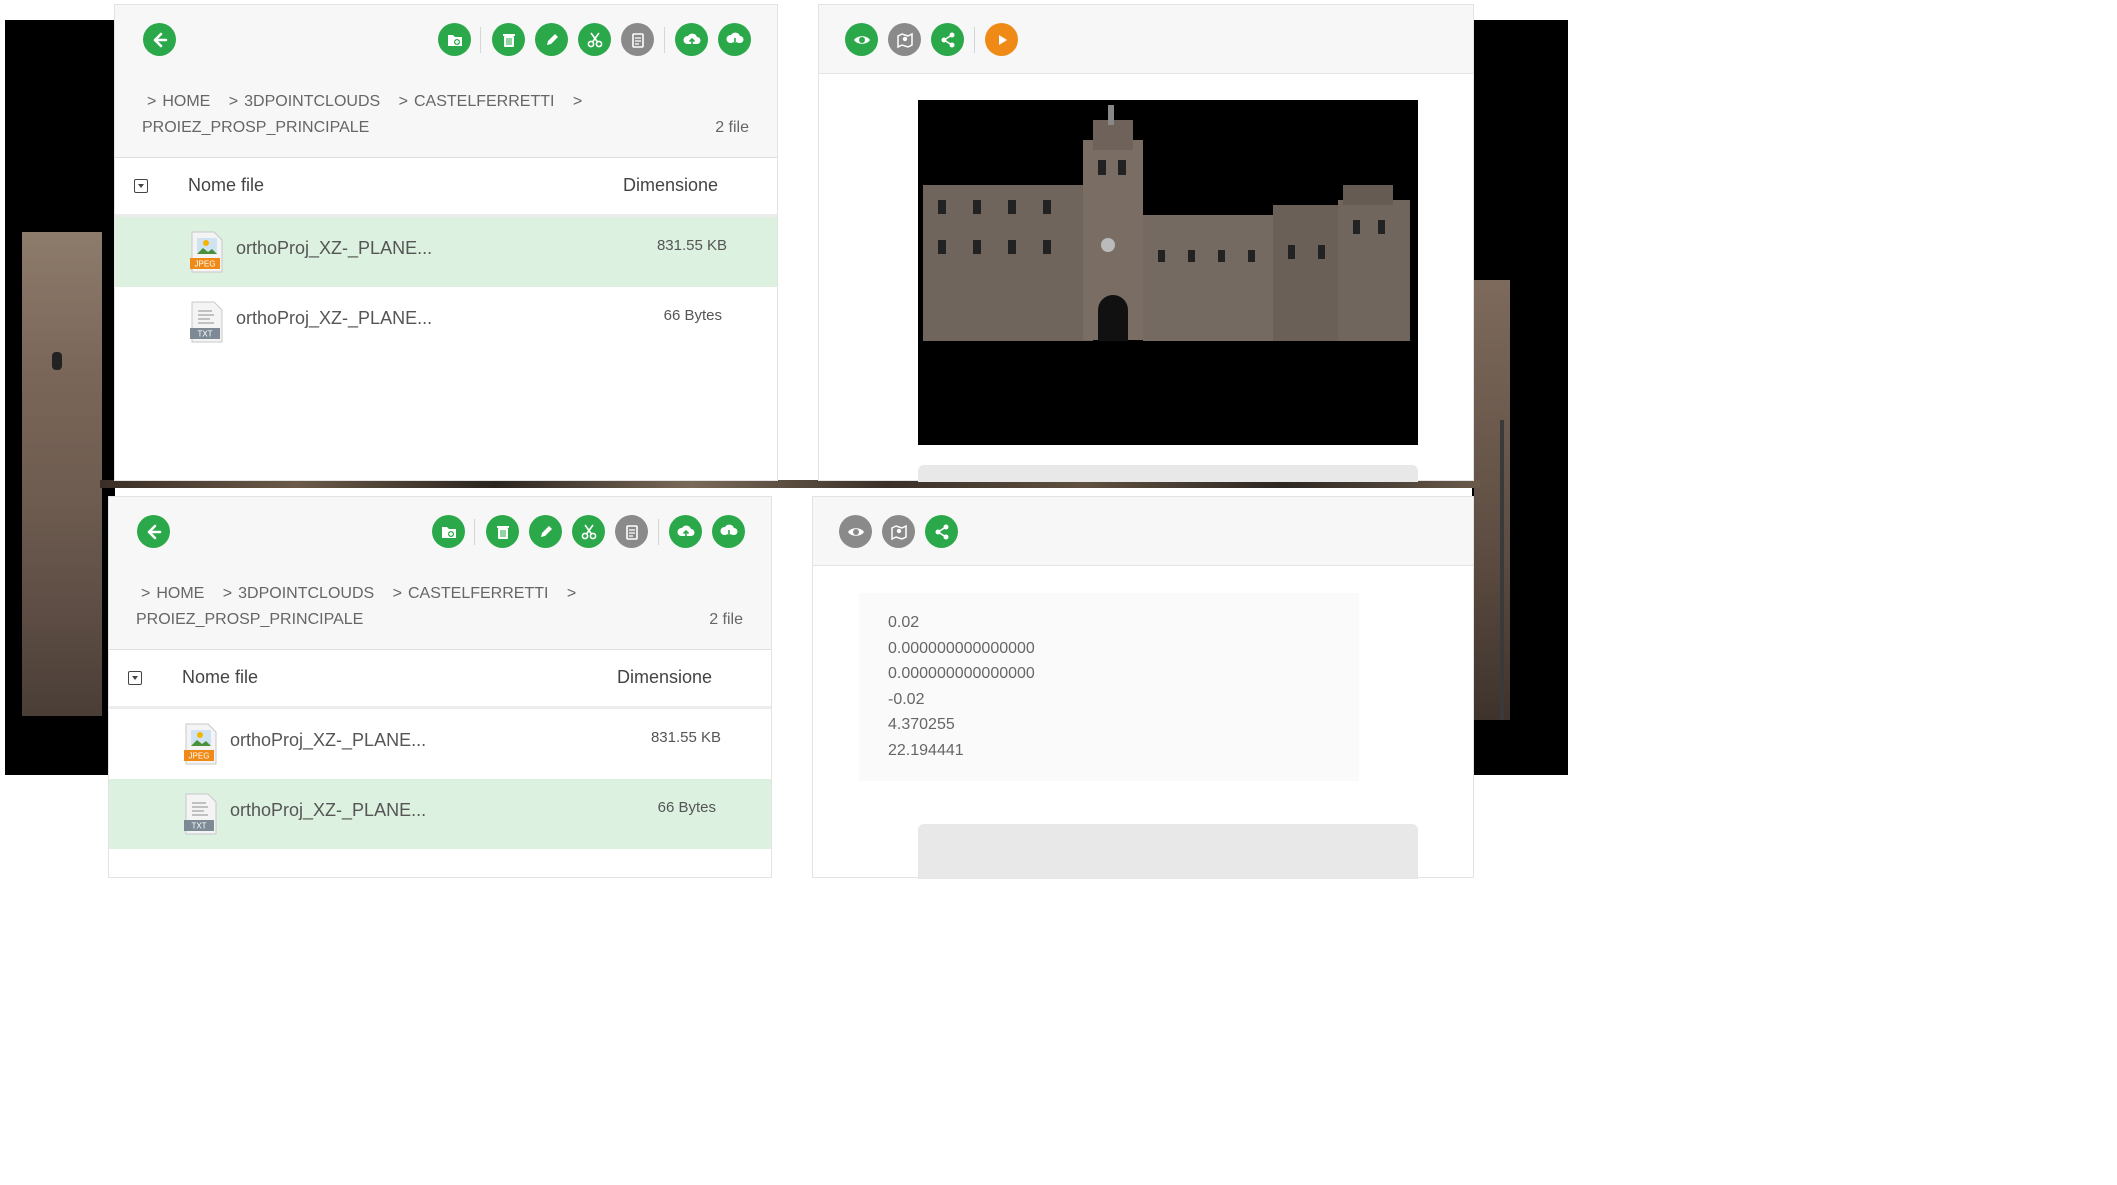  Describe the element at coordinates (62, 474) in the screenshot. I see `facade-render-left` at that location.